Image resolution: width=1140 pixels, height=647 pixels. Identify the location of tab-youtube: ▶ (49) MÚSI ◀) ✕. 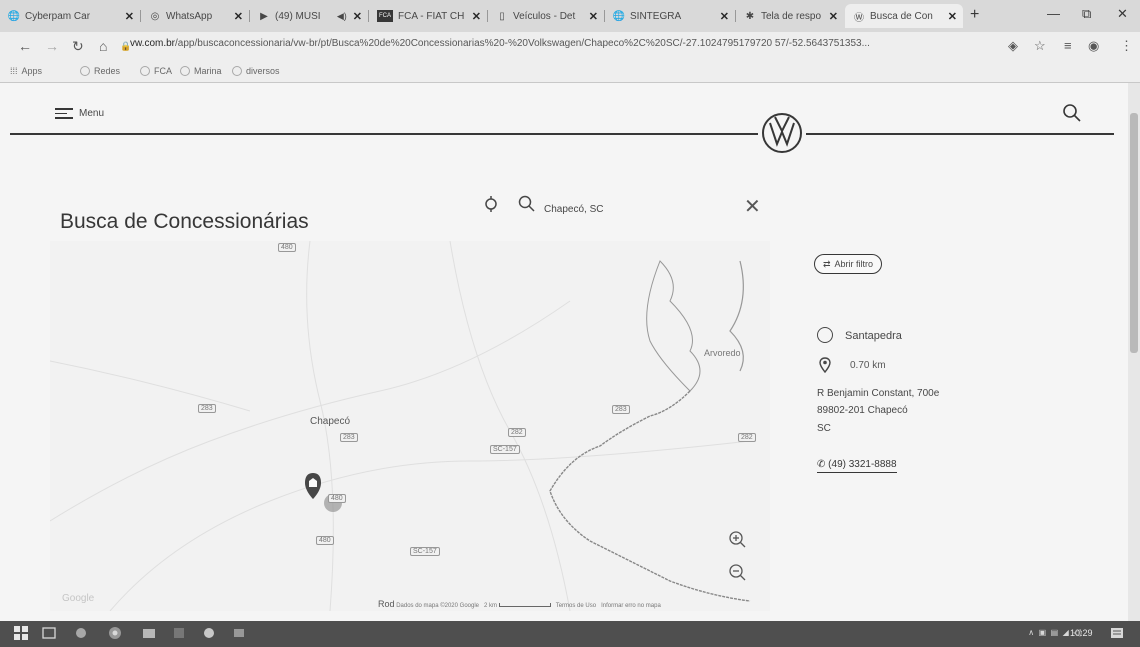
(309, 16).